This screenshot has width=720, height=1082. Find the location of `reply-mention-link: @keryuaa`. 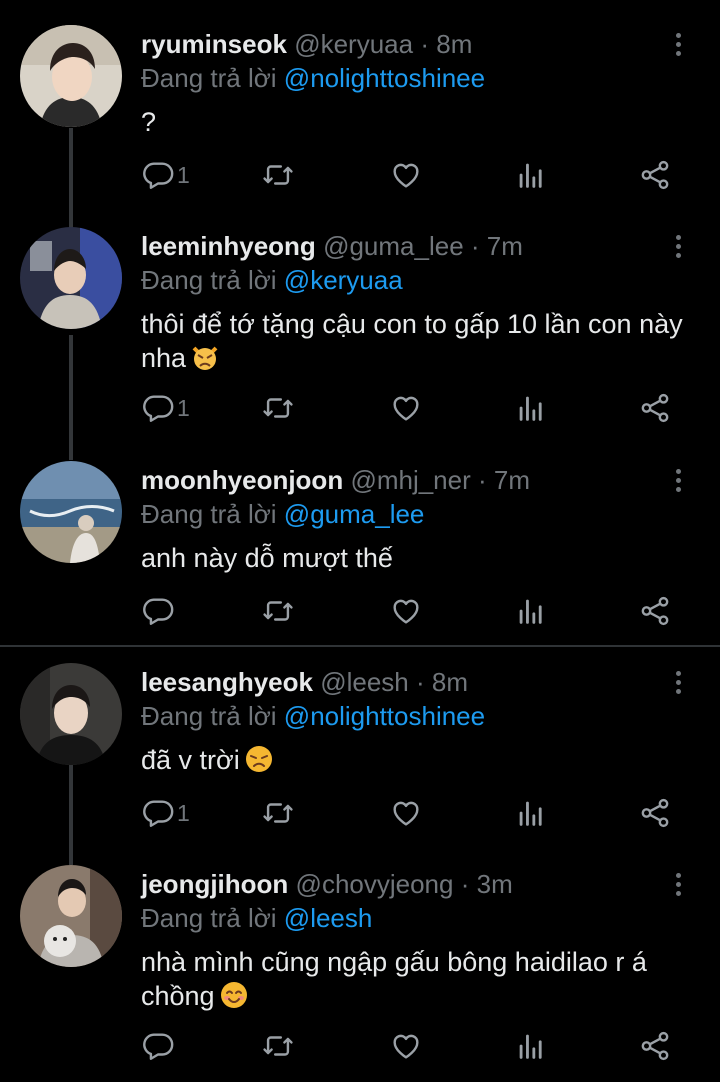

reply-mention-link: @keryuaa is located at coordinates (343, 280).